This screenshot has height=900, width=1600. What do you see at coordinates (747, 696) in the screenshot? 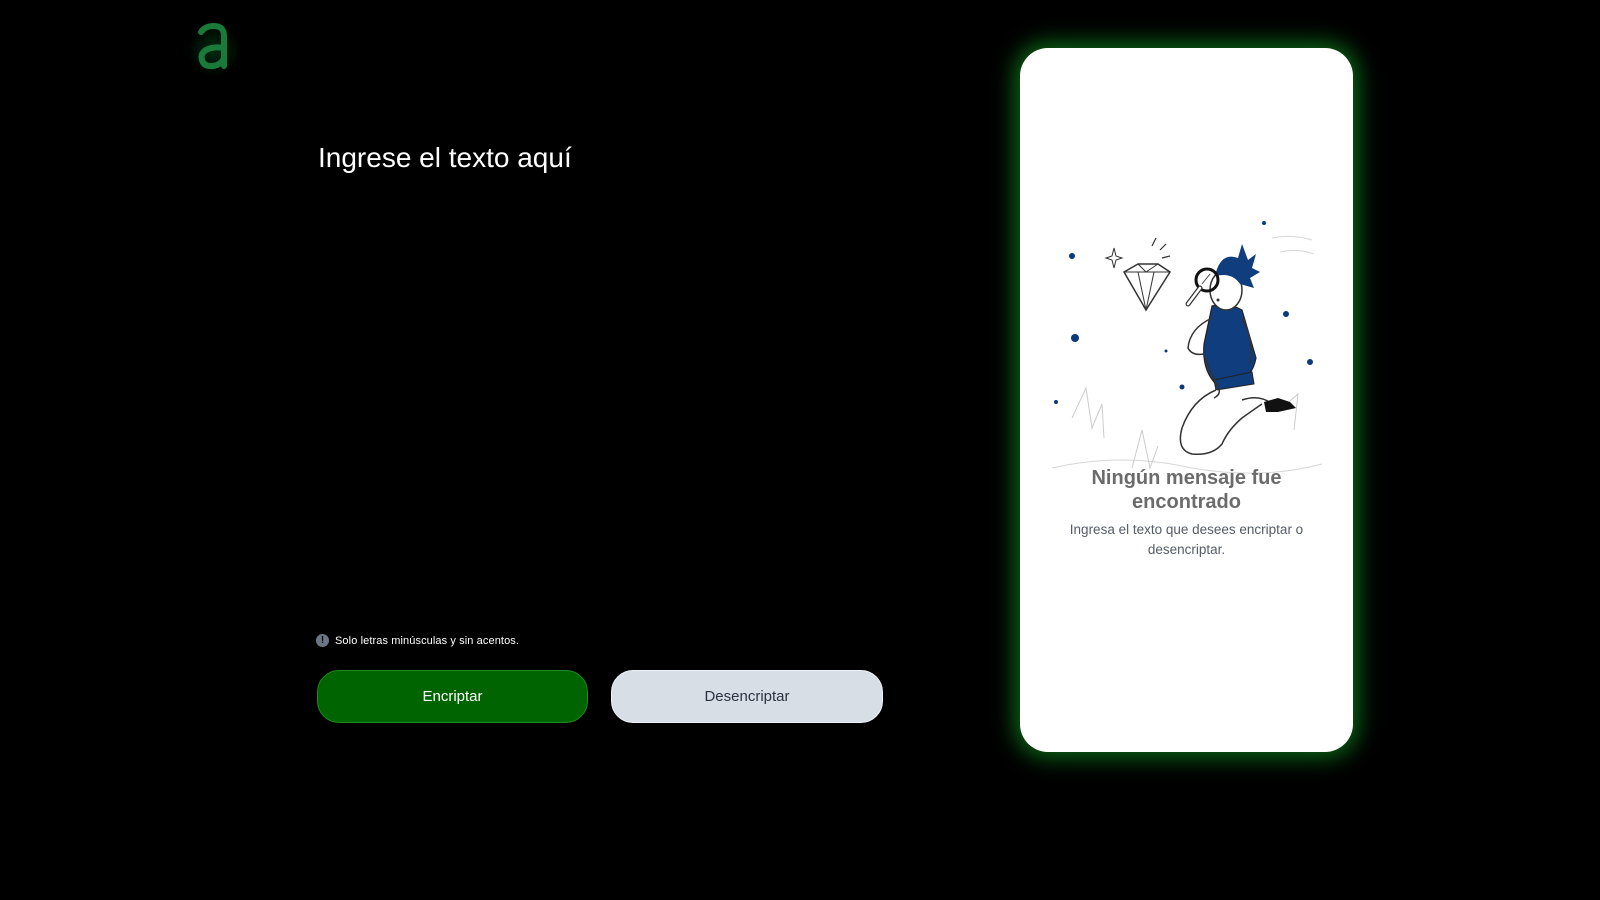
I see `decrypt-button: Desencriptar` at bounding box center [747, 696].